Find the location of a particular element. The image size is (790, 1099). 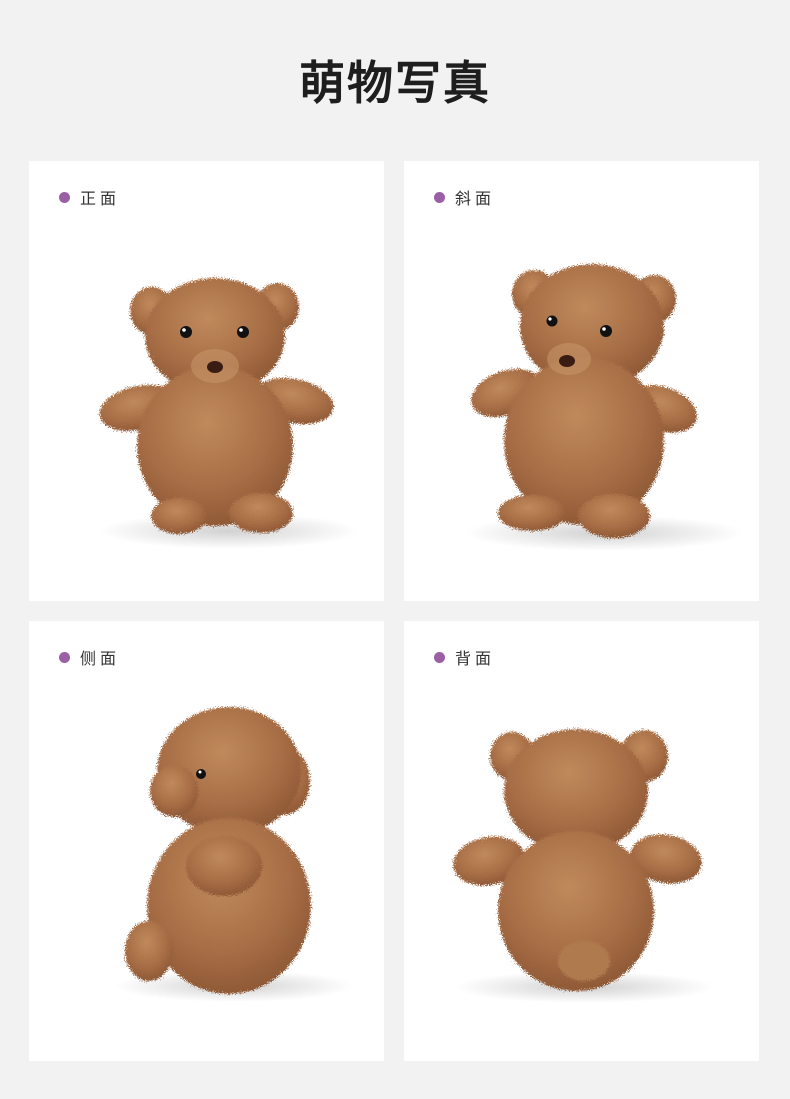

teddy-bear-front-image is located at coordinates (229, 413).